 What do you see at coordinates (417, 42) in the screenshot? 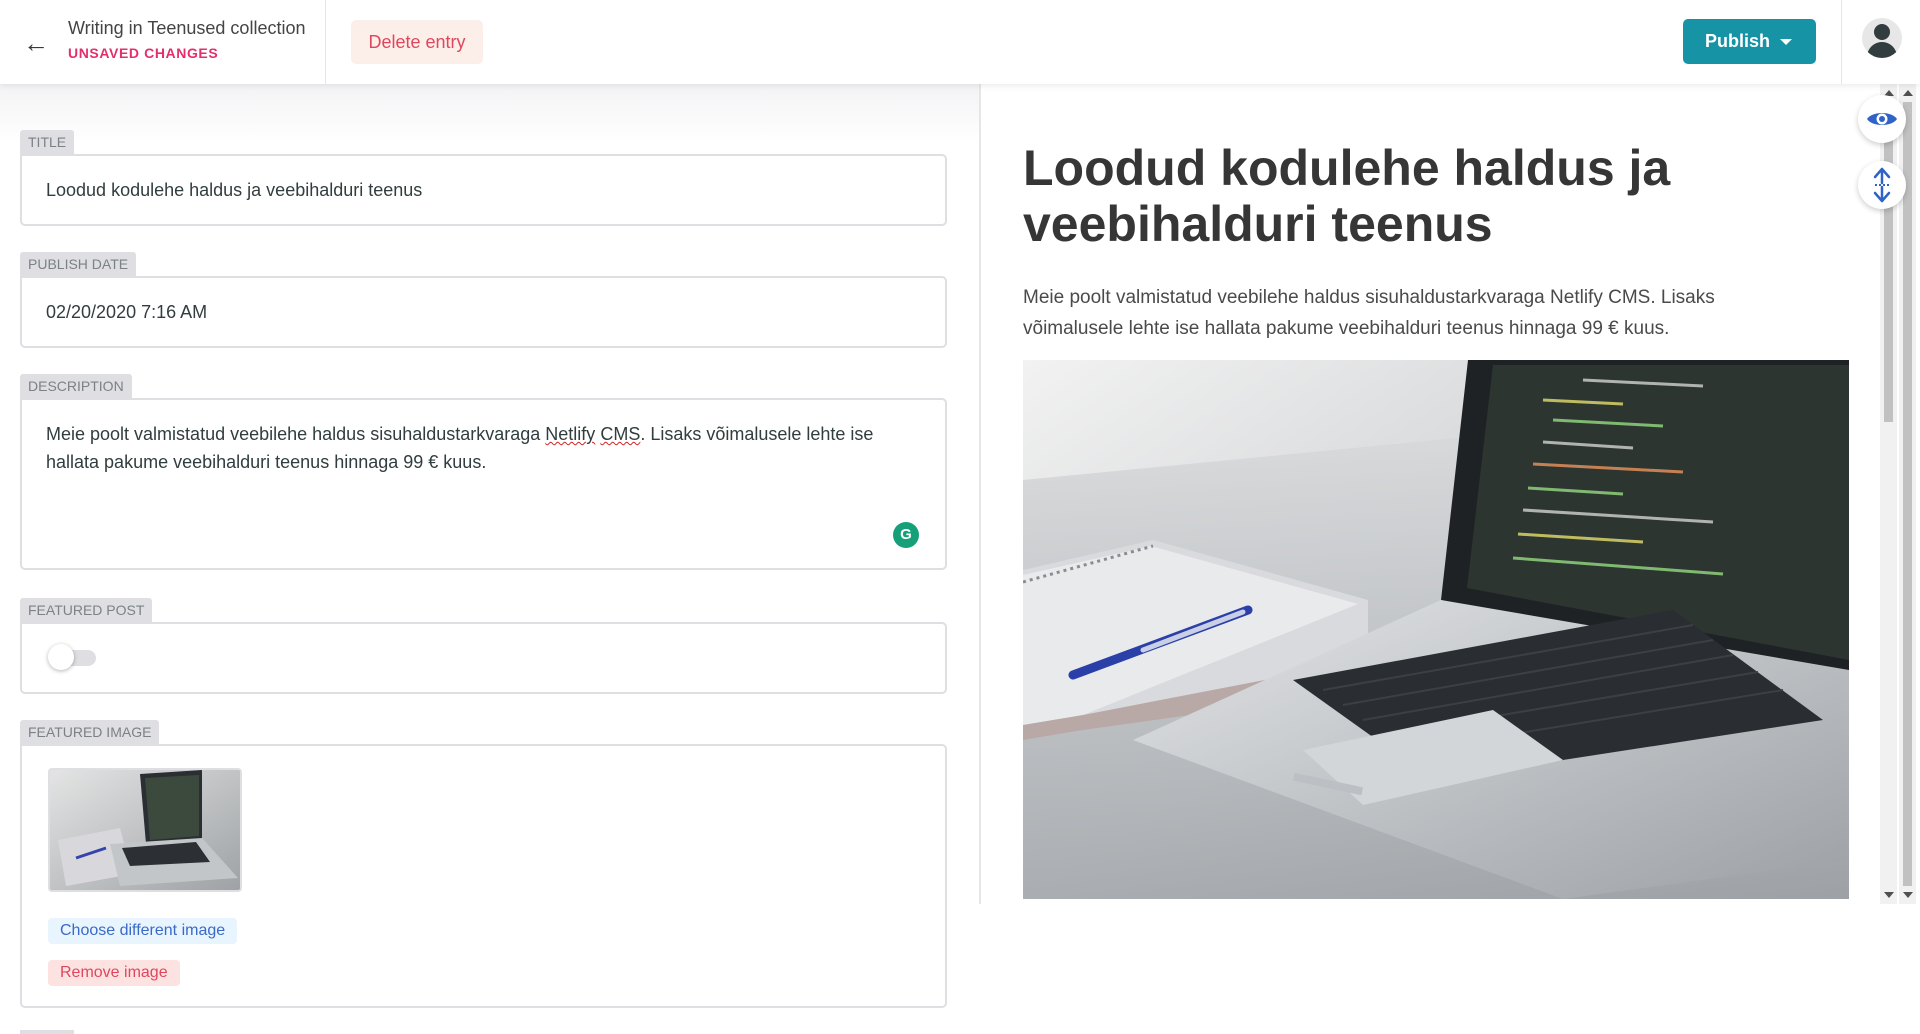
I see `delete-entry-button: Delete entry` at bounding box center [417, 42].